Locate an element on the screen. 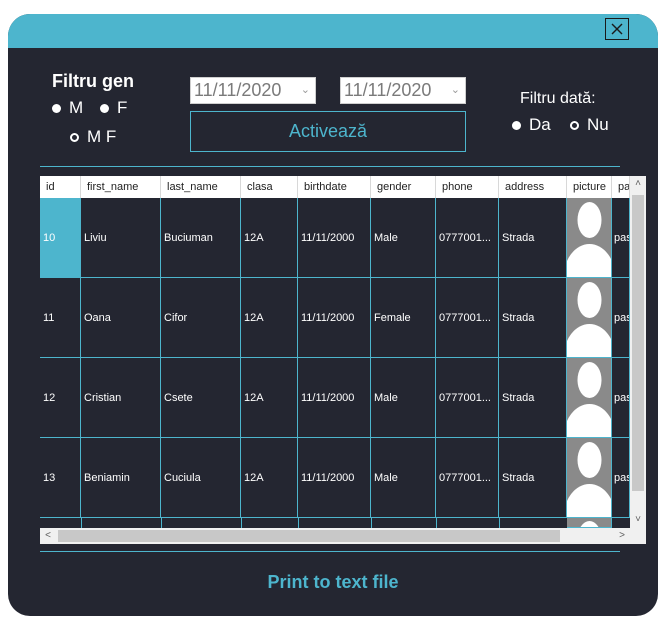 The image size is (668, 626). column-header: gender is located at coordinates (403, 187).